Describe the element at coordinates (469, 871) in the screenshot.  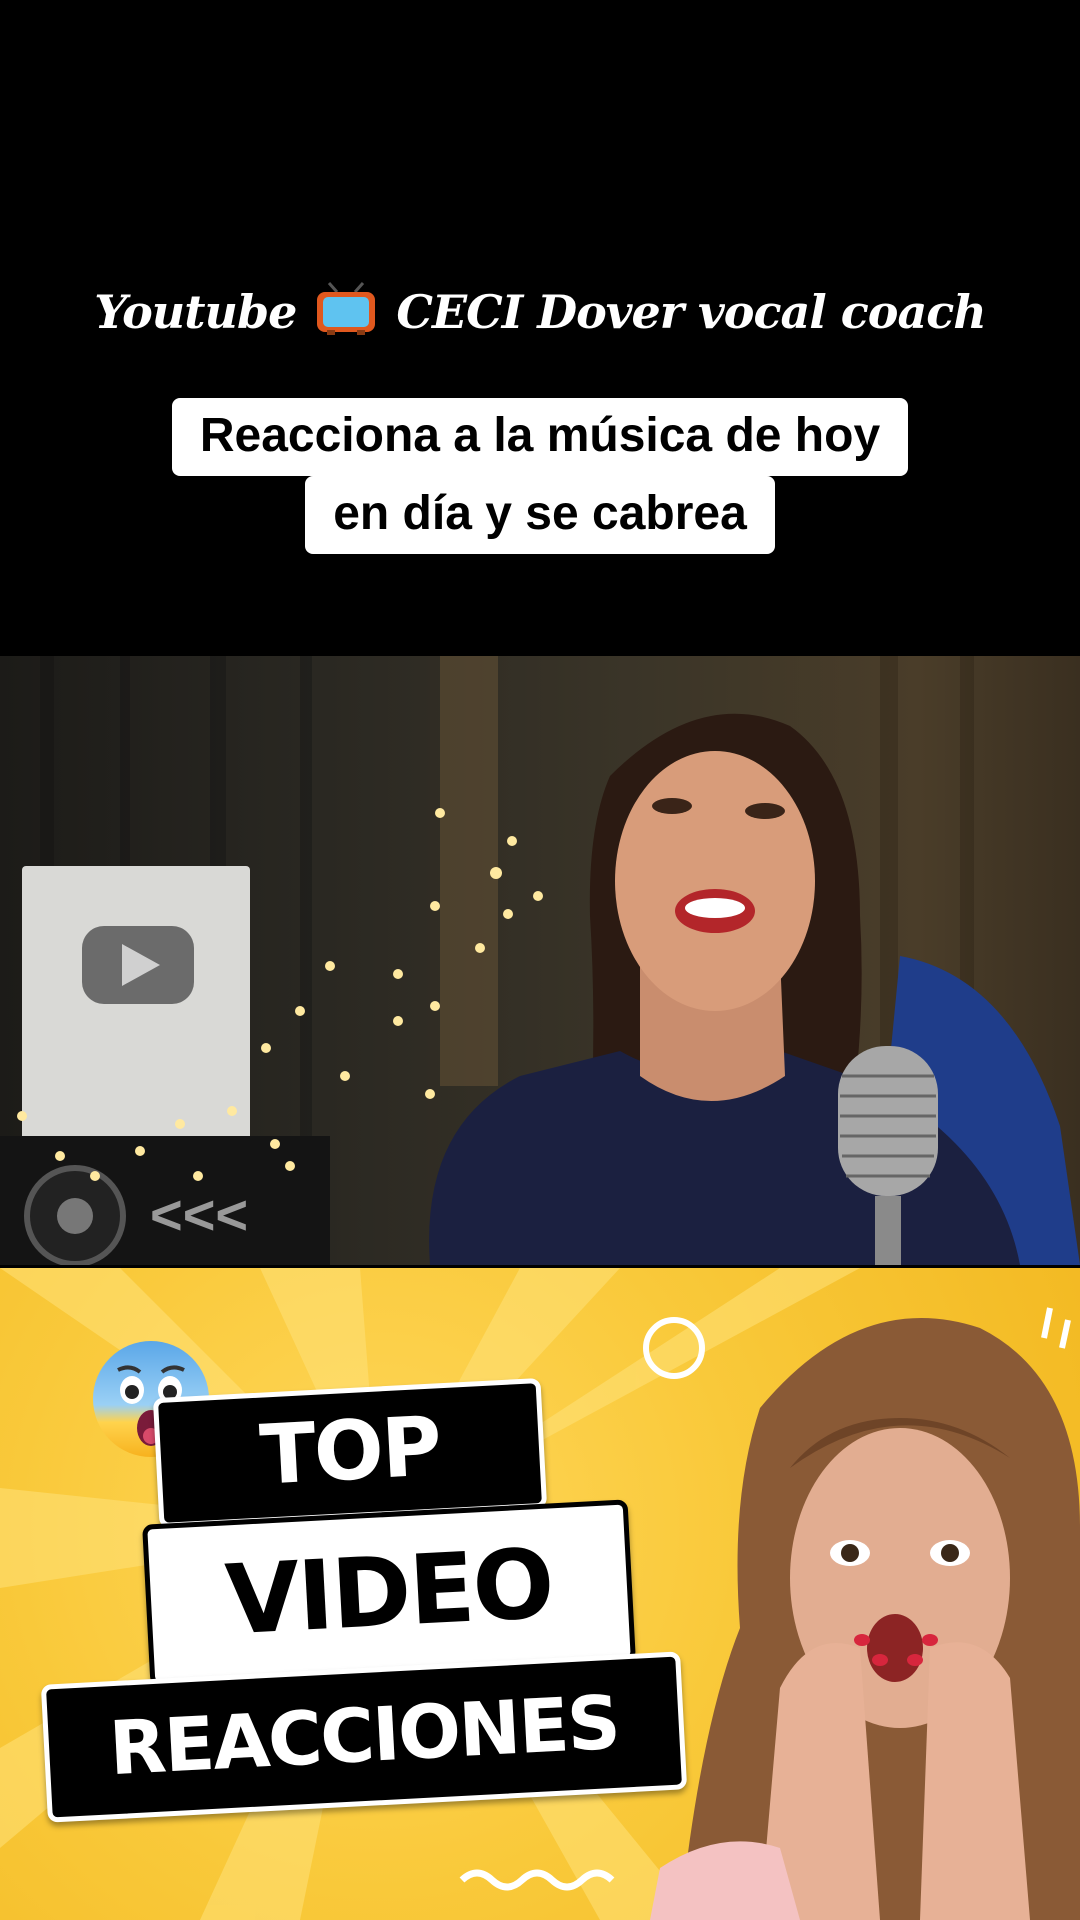
I see `guitar-neck` at that location.